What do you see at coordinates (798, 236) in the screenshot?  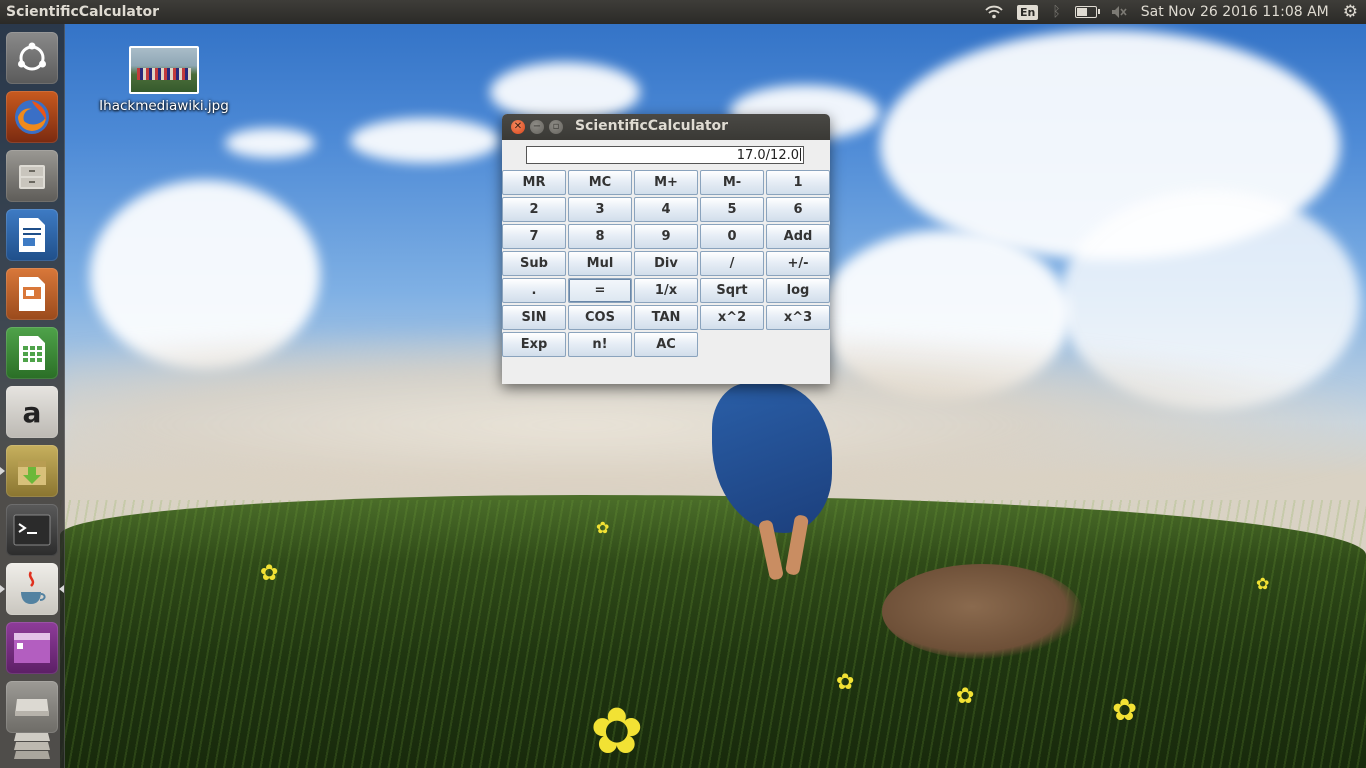 I see `key-add-button: Add` at bounding box center [798, 236].